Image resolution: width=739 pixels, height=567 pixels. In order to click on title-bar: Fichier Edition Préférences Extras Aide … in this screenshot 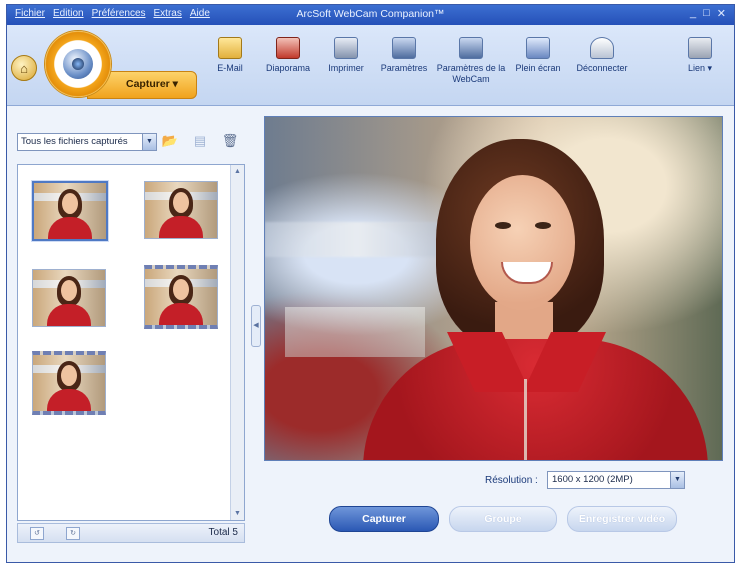, I will do `click(370, 15)`.